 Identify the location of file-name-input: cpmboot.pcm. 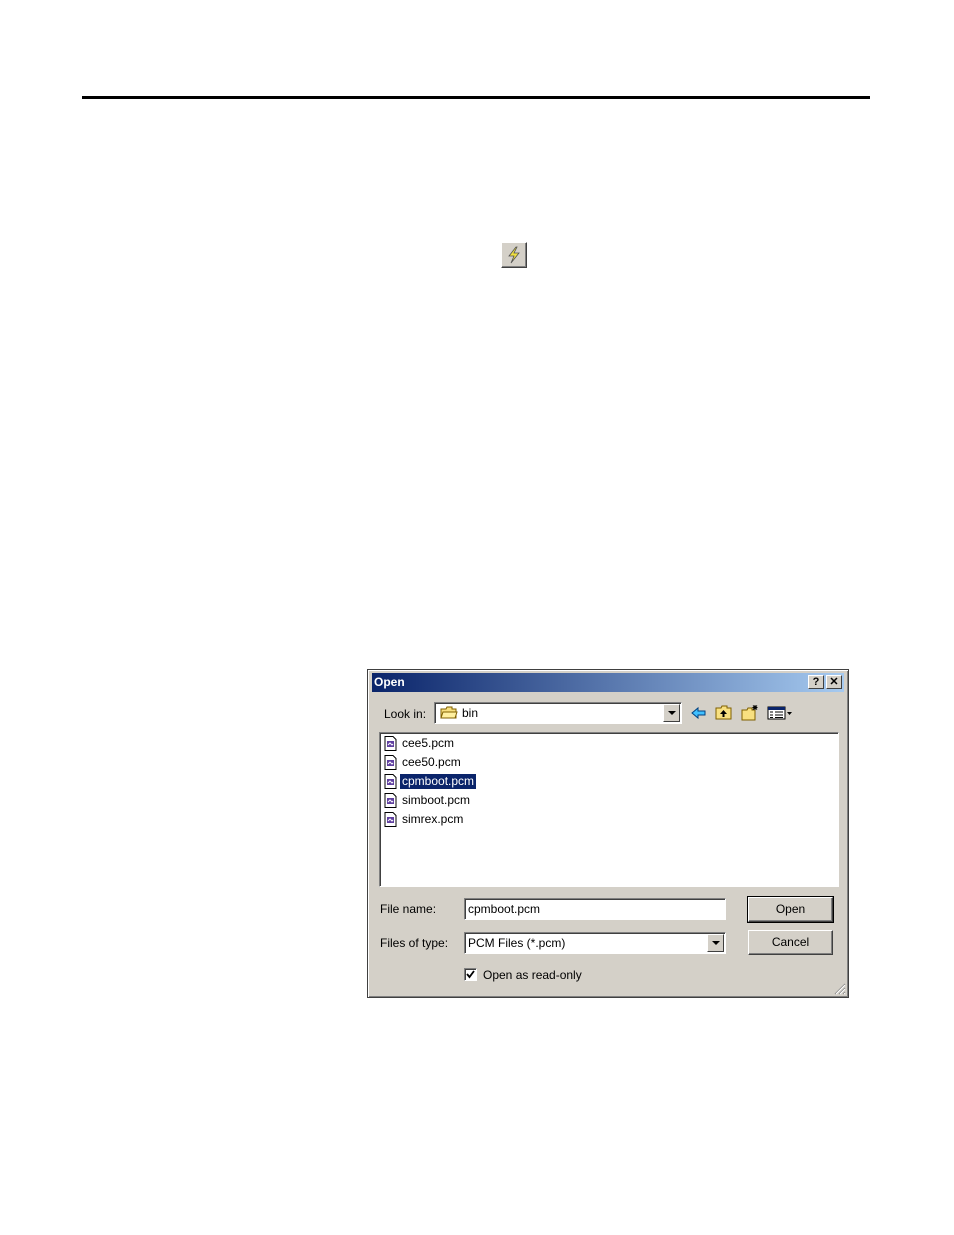
(595, 909).